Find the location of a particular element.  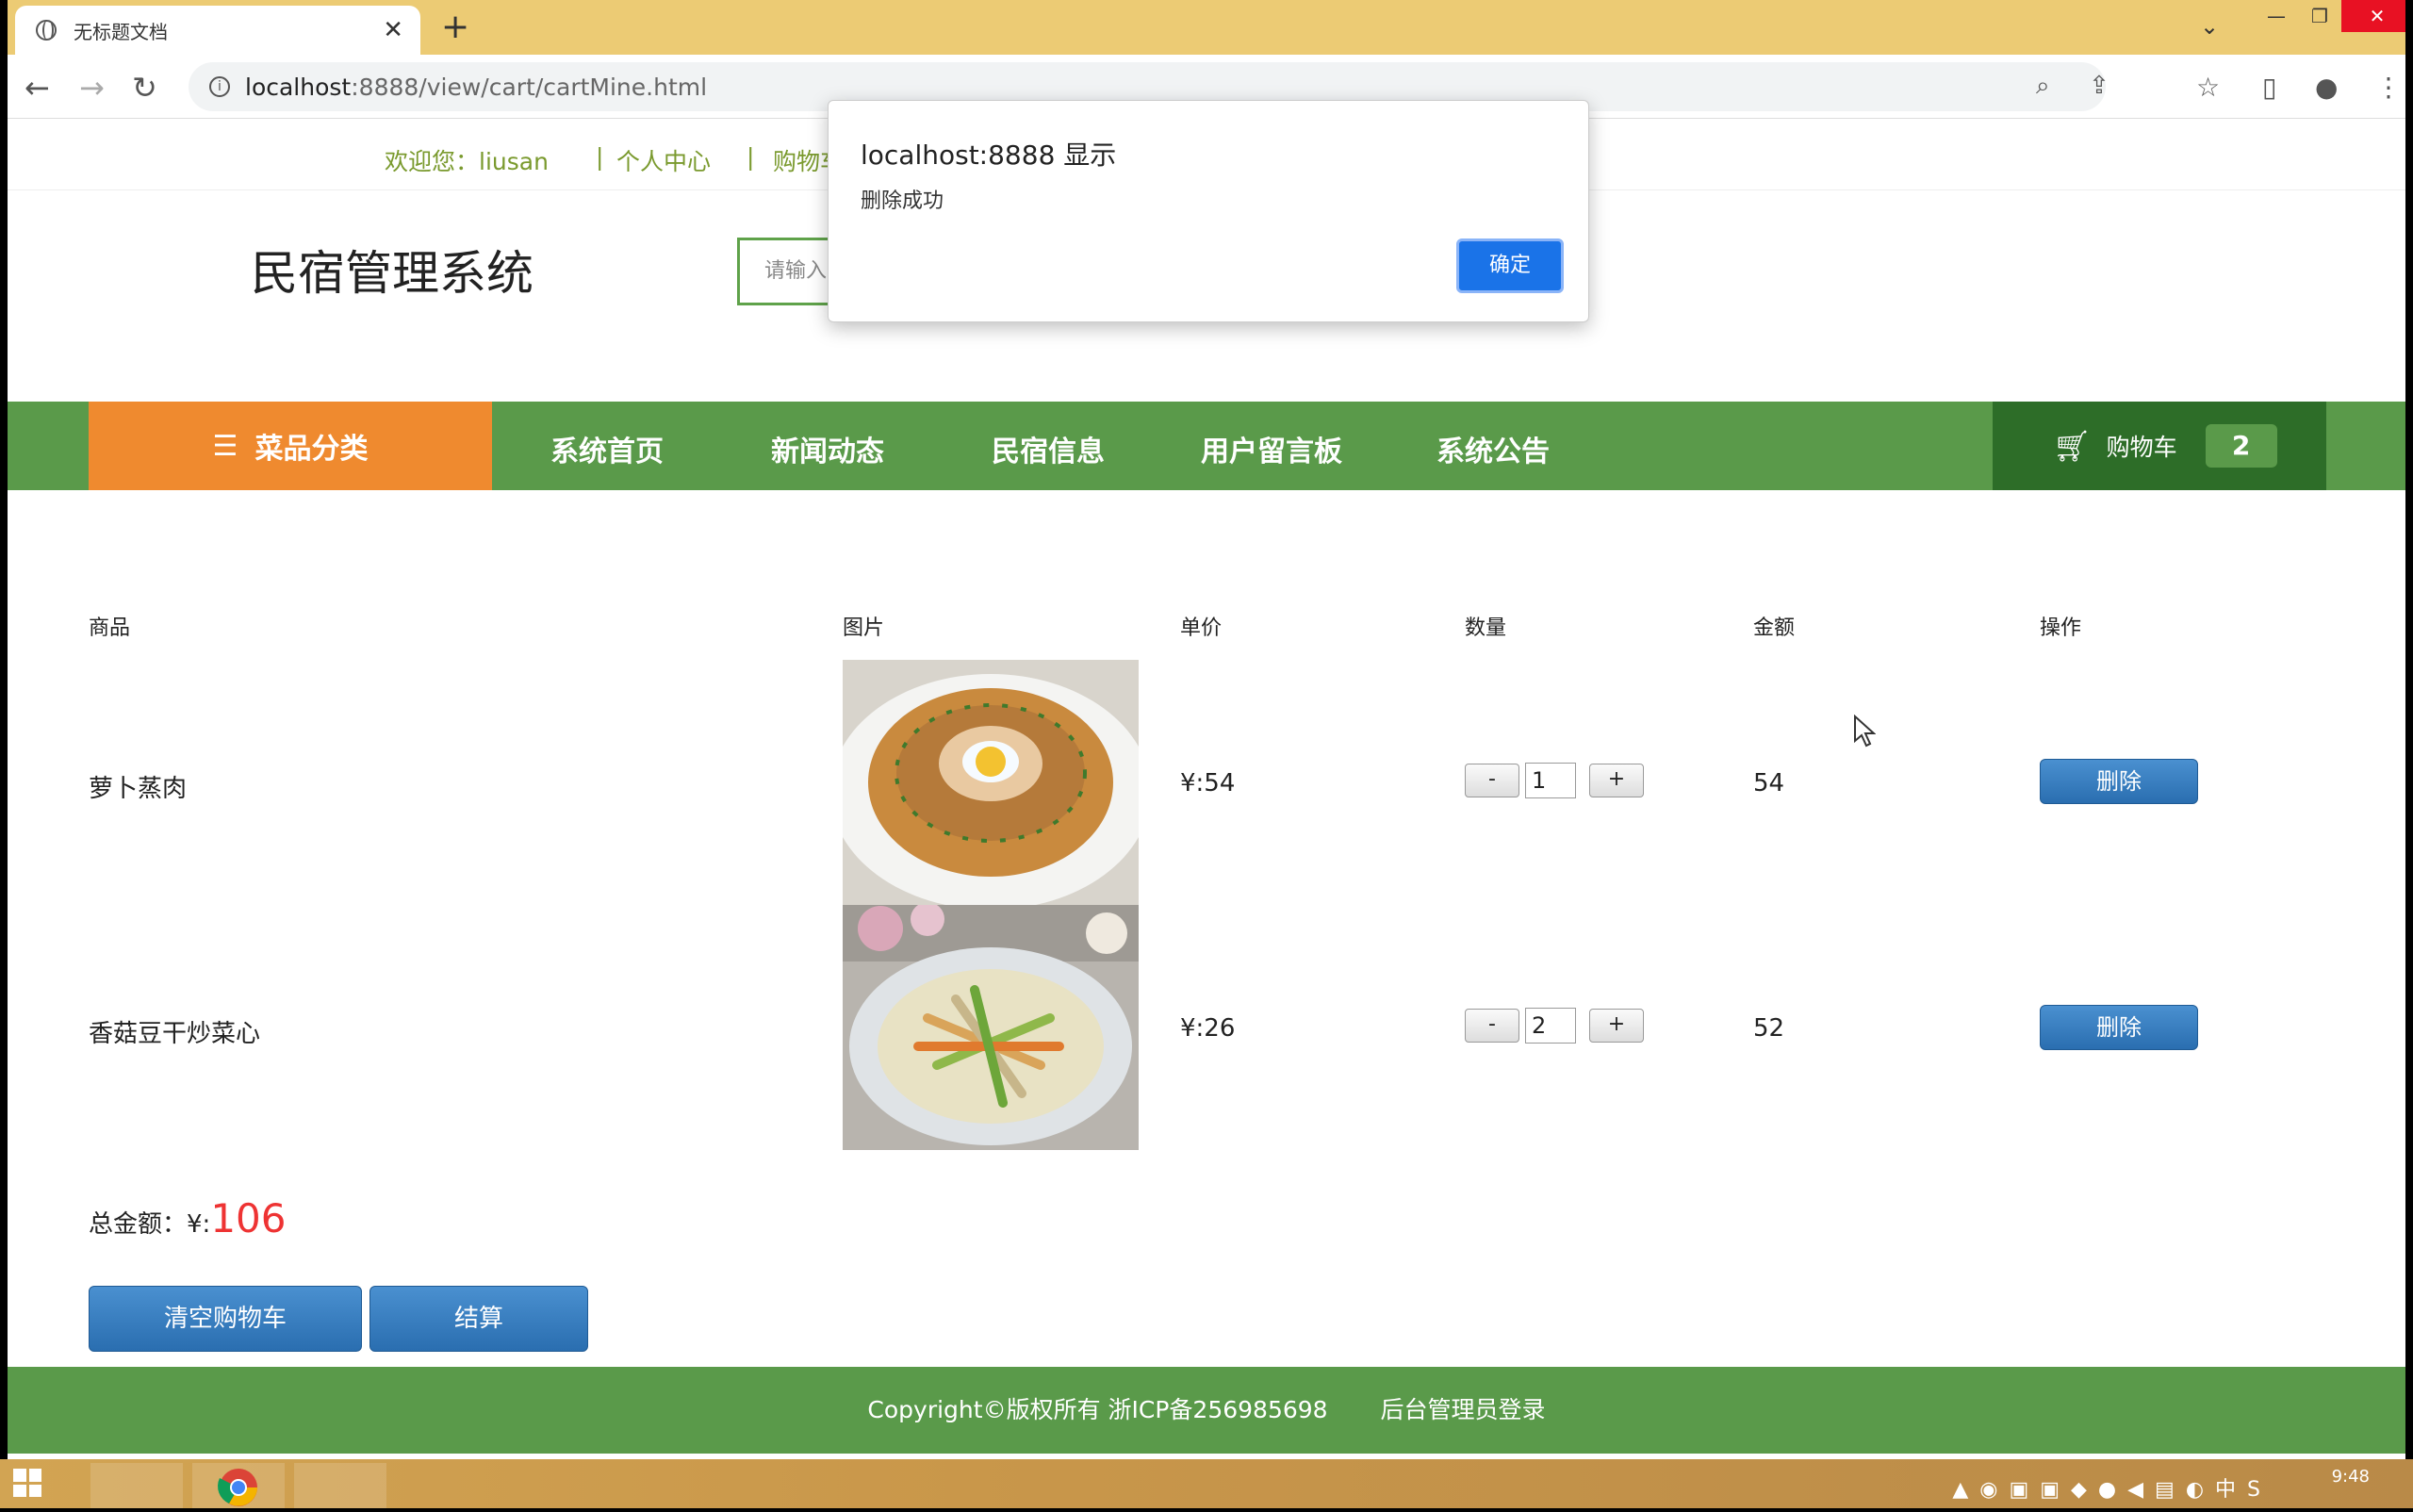

mouse-cursor-icon is located at coordinates (1865, 732).